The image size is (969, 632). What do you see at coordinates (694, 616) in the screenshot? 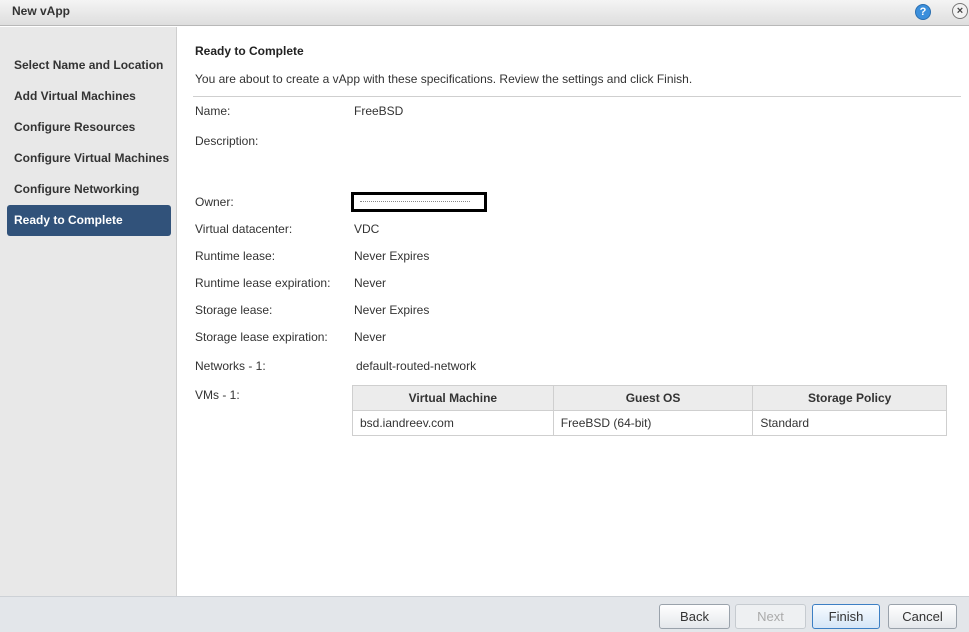
I see `back-button: Back` at bounding box center [694, 616].